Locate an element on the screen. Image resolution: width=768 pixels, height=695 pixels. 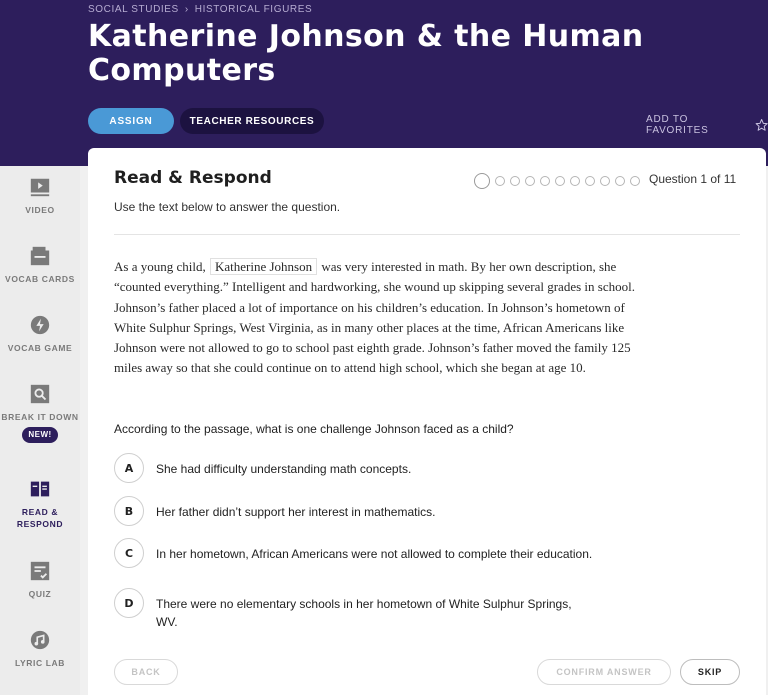
assign-button: ASSIGN is located at coordinates (131, 121).